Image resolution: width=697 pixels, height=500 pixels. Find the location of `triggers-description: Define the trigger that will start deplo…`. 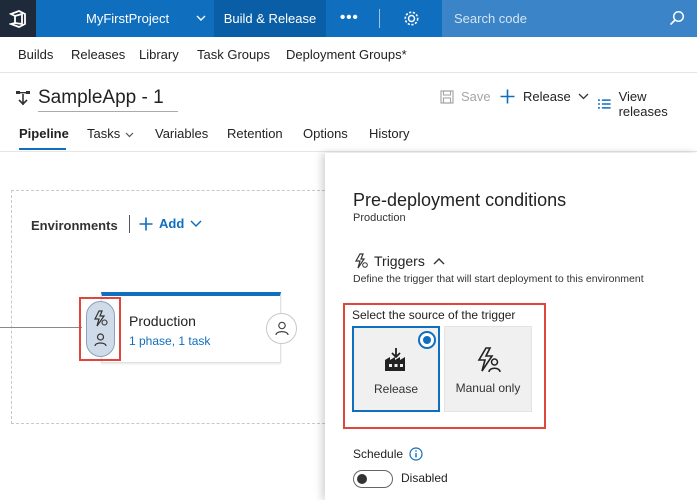

triggers-description: Define the trigger that will start deplo… is located at coordinates (498, 279).